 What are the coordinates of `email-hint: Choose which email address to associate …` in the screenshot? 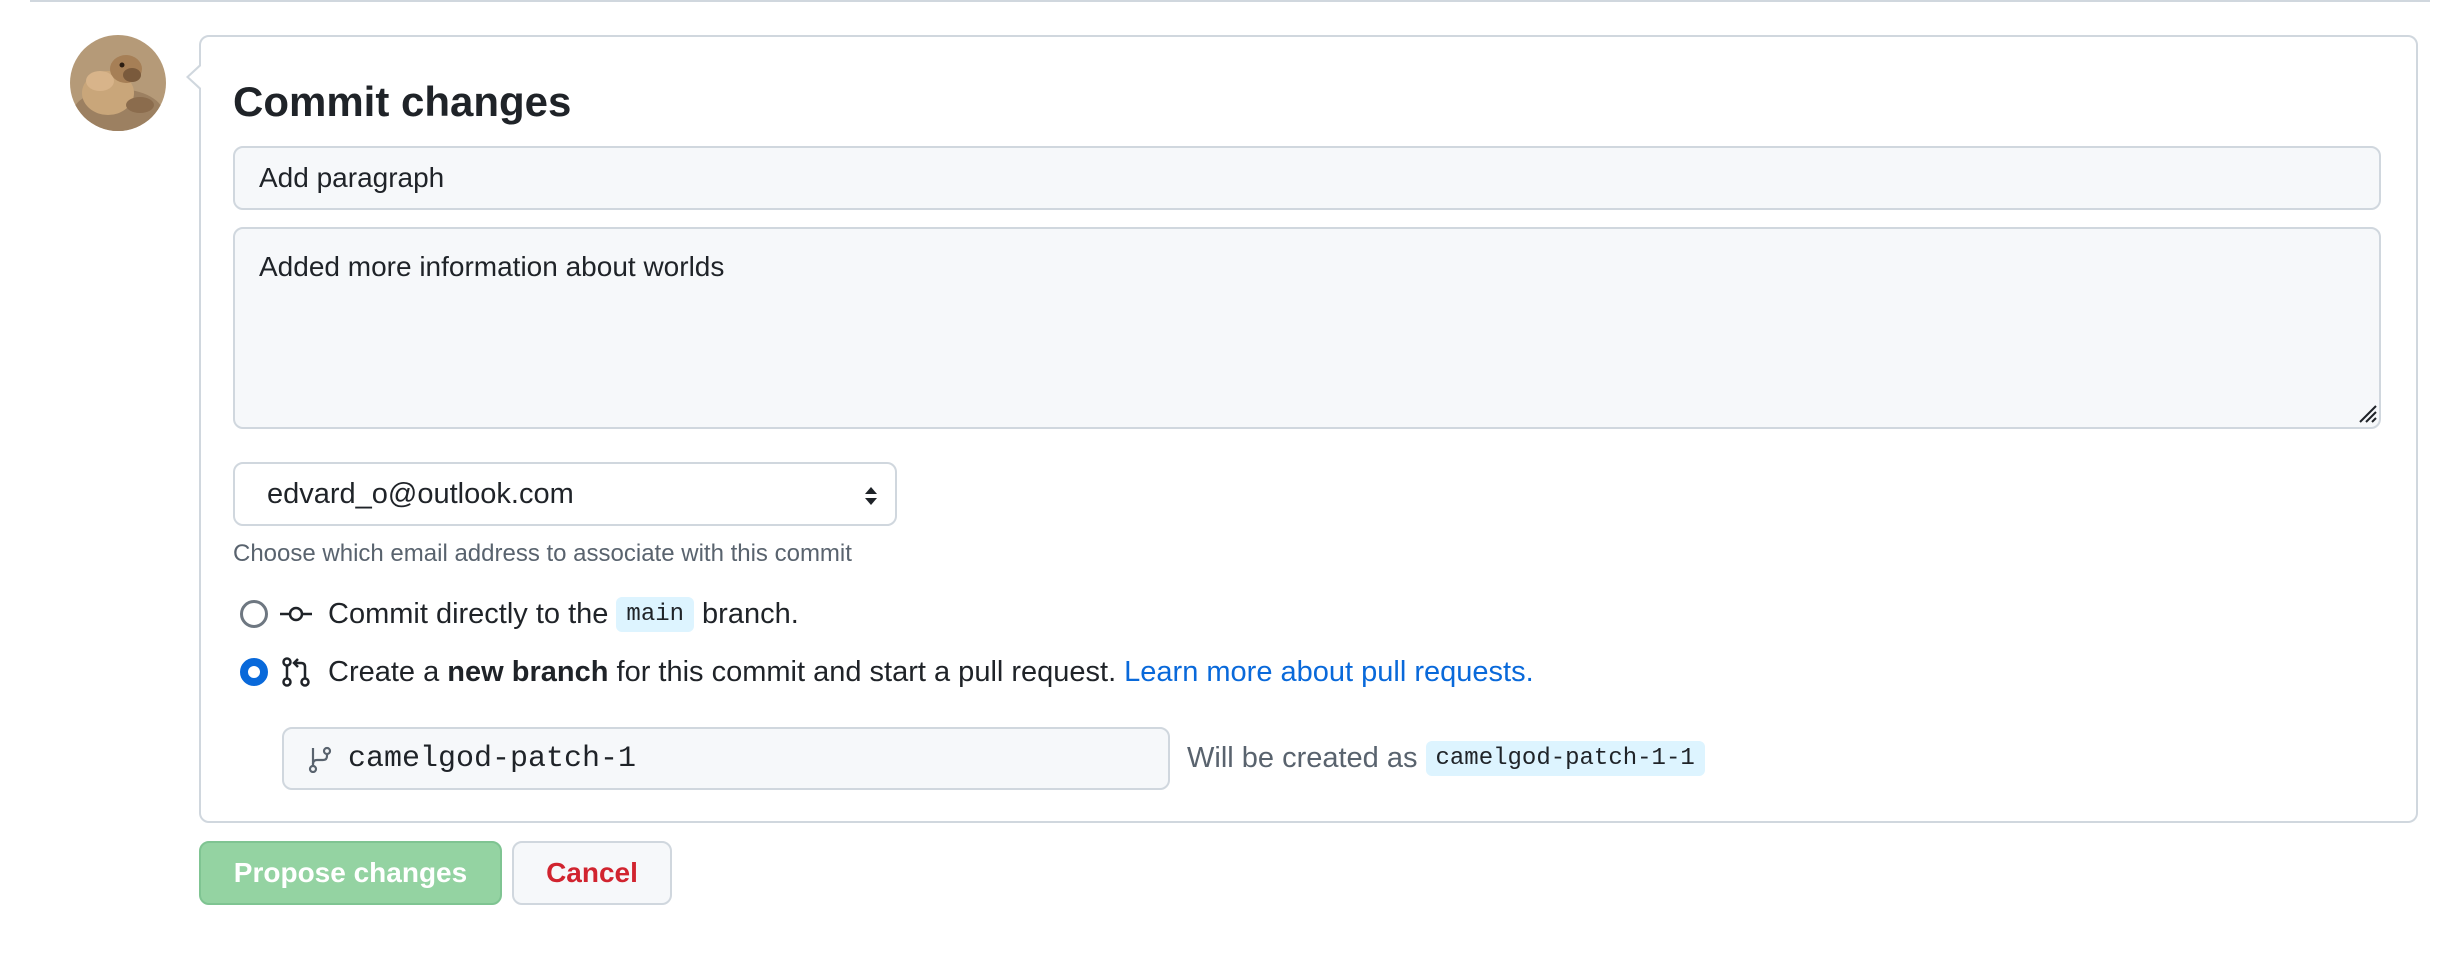 It's located at (542, 553).